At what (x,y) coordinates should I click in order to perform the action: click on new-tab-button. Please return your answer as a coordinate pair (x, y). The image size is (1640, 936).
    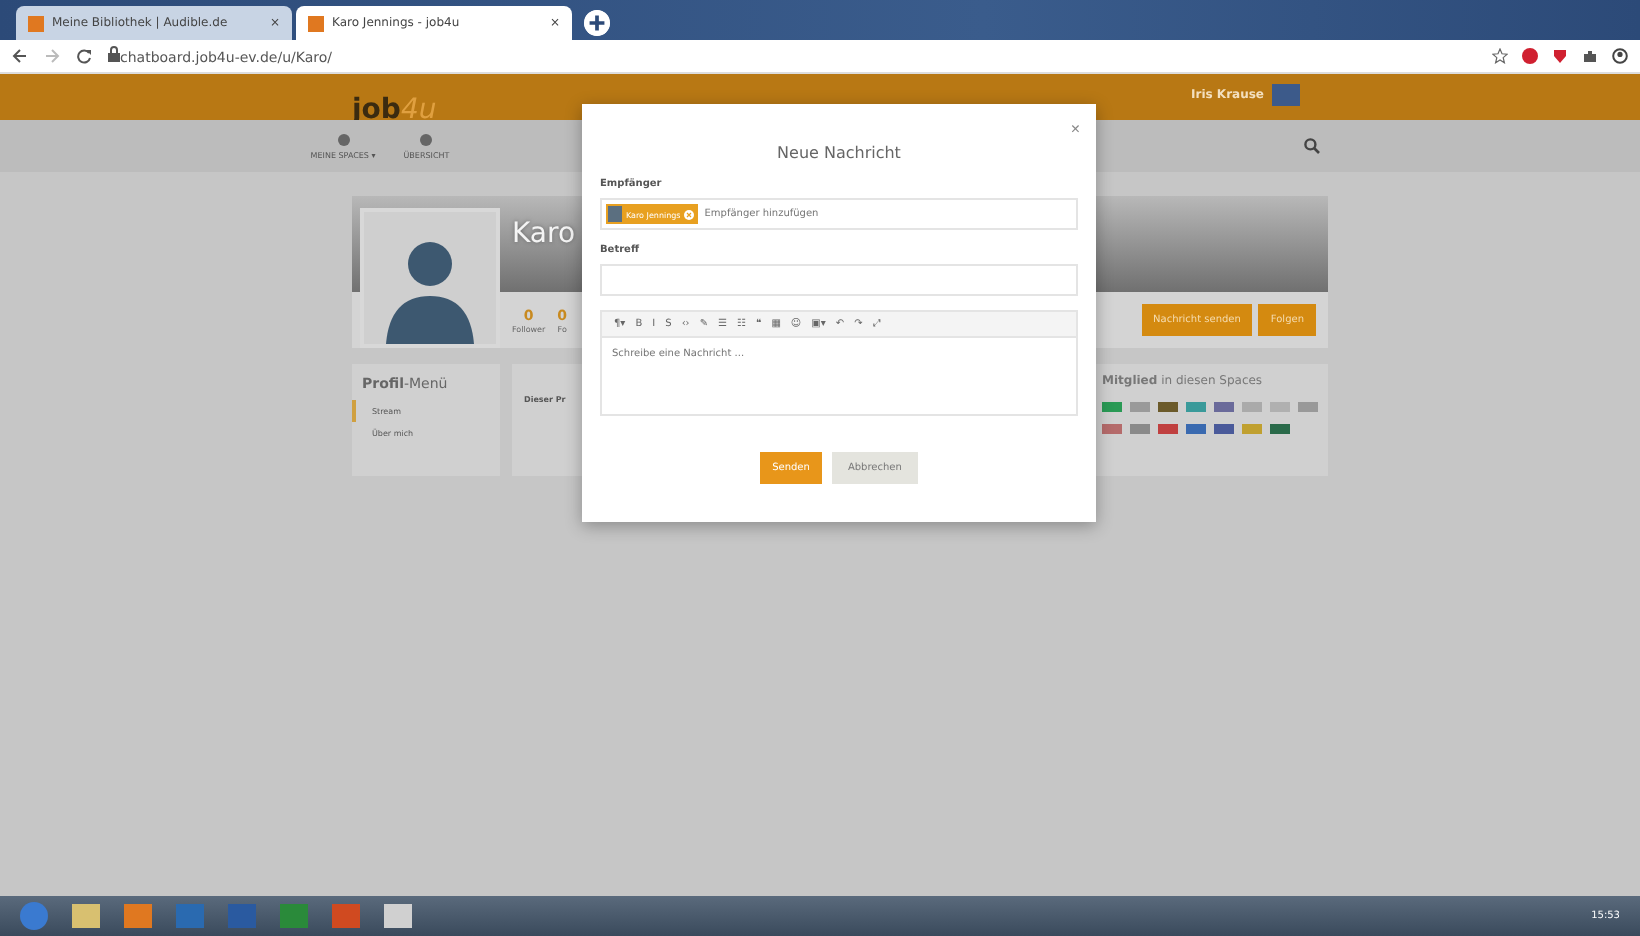
    Looking at the image, I should click on (597, 23).